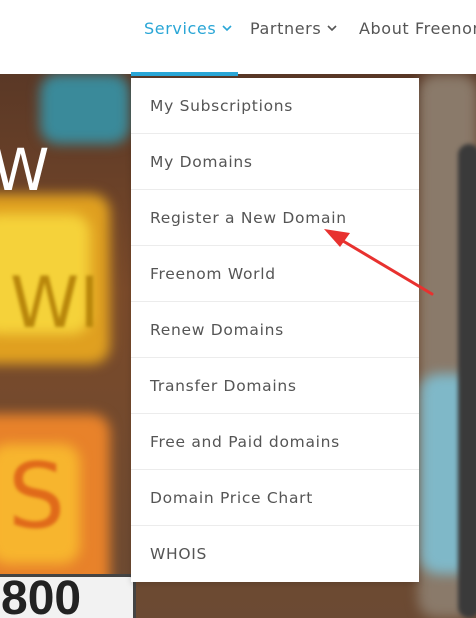 The image size is (476, 618). Describe the element at coordinates (37, 496) in the screenshot. I see `sign-text: S` at that location.